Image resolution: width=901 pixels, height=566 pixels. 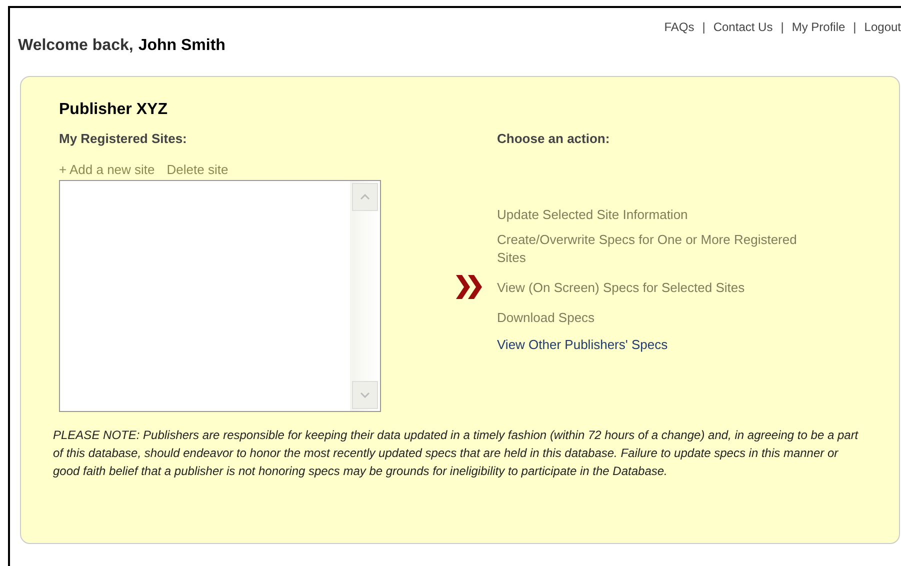 What do you see at coordinates (113, 110) in the screenshot?
I see `publisher-title: Publisher XYZ` at bounding box center [113, 110].